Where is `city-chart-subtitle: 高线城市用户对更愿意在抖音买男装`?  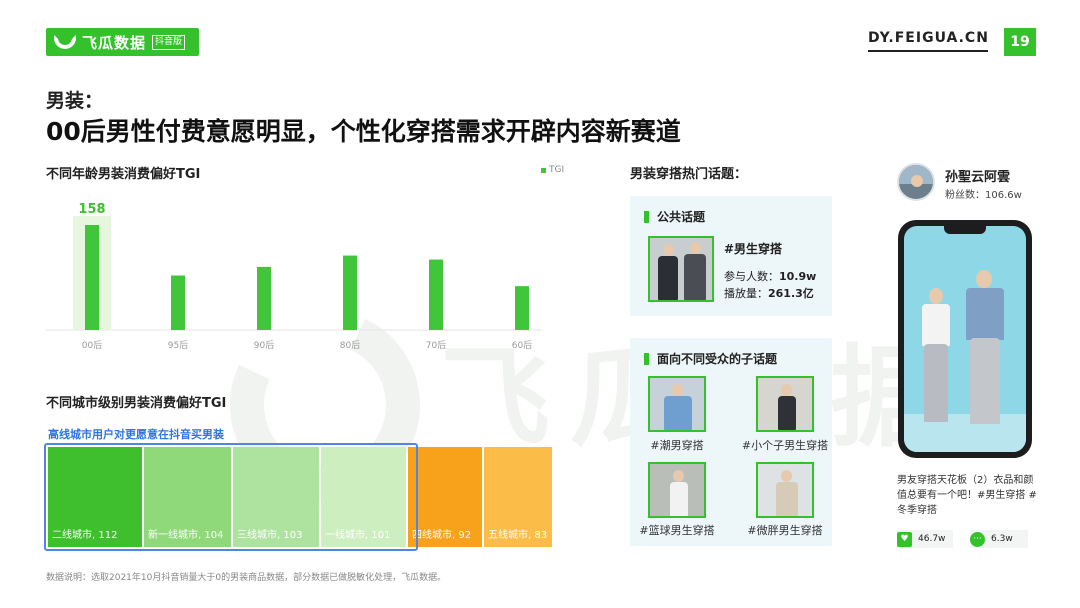 city-chart-subtitle: 高线城市用户对更愿意在抖音买男装 is located at coordinates (136, 434).